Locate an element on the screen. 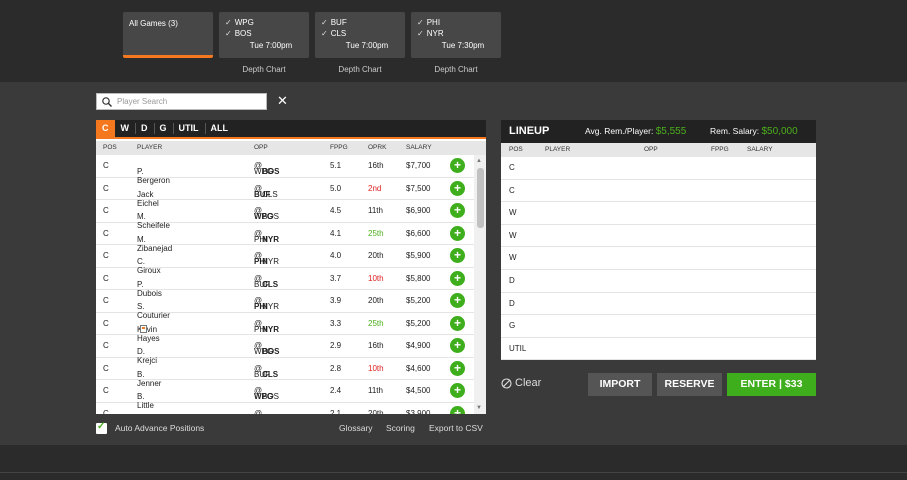 This screenshot has width=907, height=480. tab-w: W is located at coordinates (125, 128).